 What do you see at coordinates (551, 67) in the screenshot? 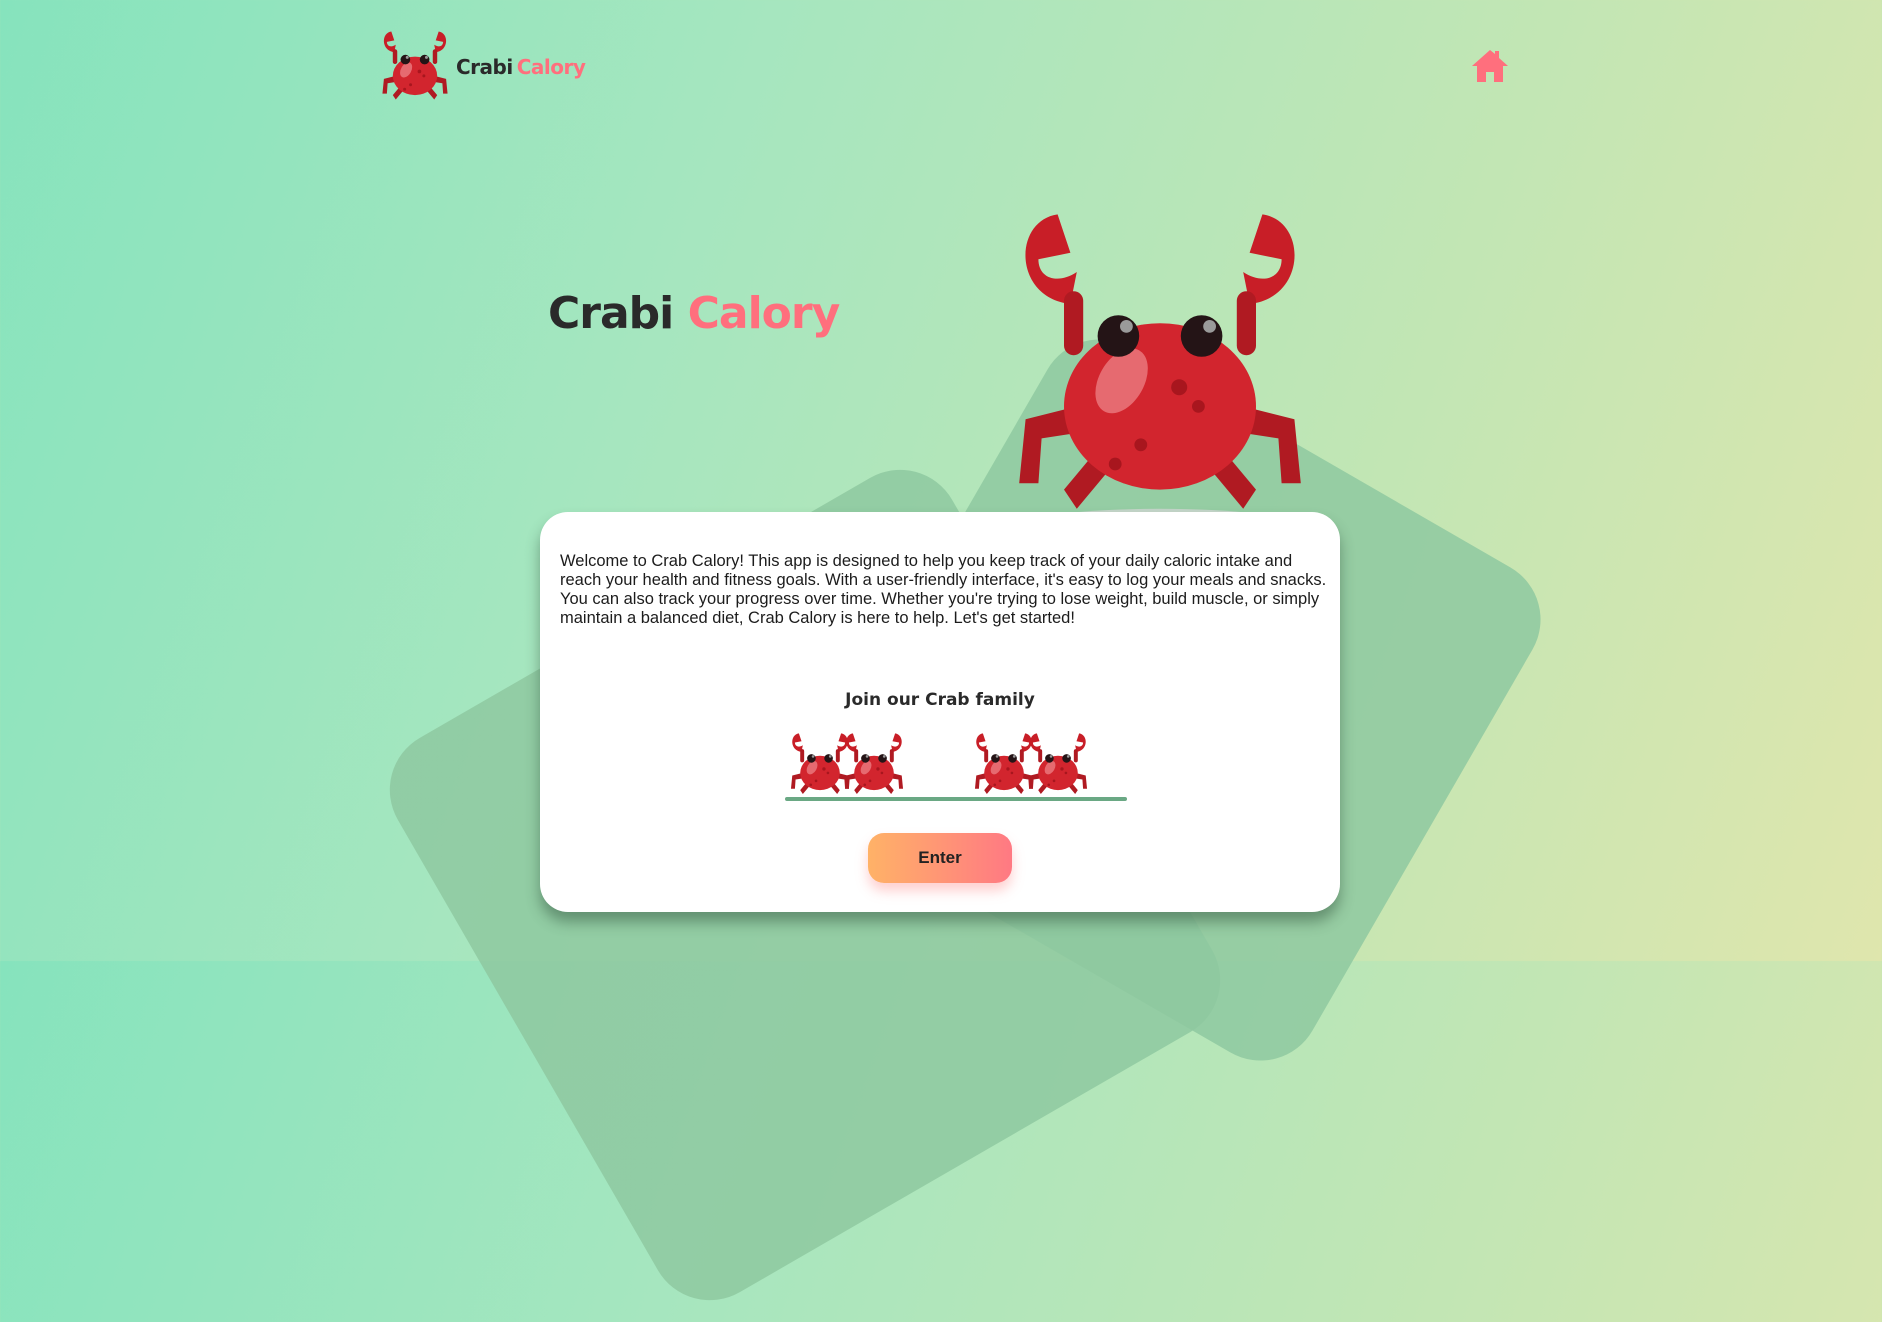
I see `brand-name-part2: Calory` at bounding box center [551, 67].